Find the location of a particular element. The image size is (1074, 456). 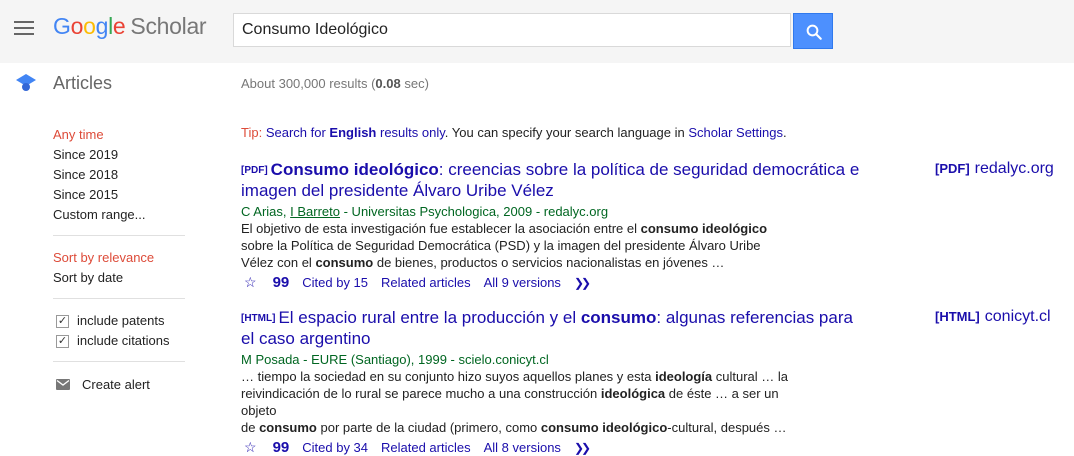

include-citations-checkbox: ✓ include citations is located at coordinates (119, 341).